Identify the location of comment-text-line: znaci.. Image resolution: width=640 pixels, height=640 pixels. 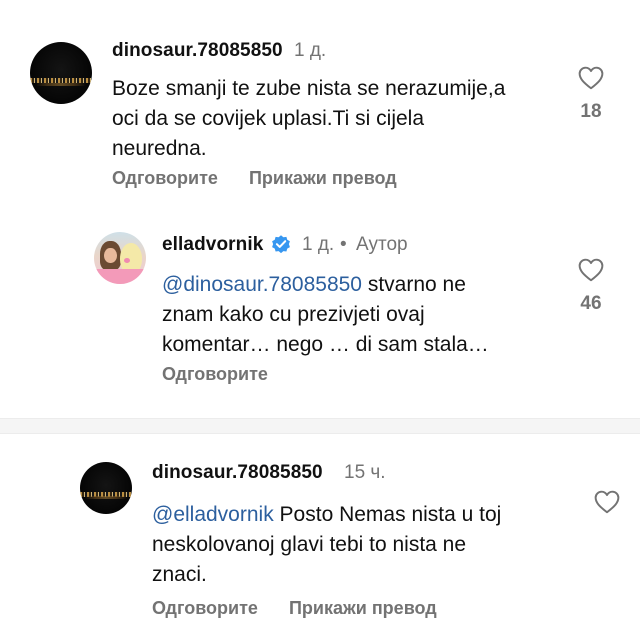
(179, 574).